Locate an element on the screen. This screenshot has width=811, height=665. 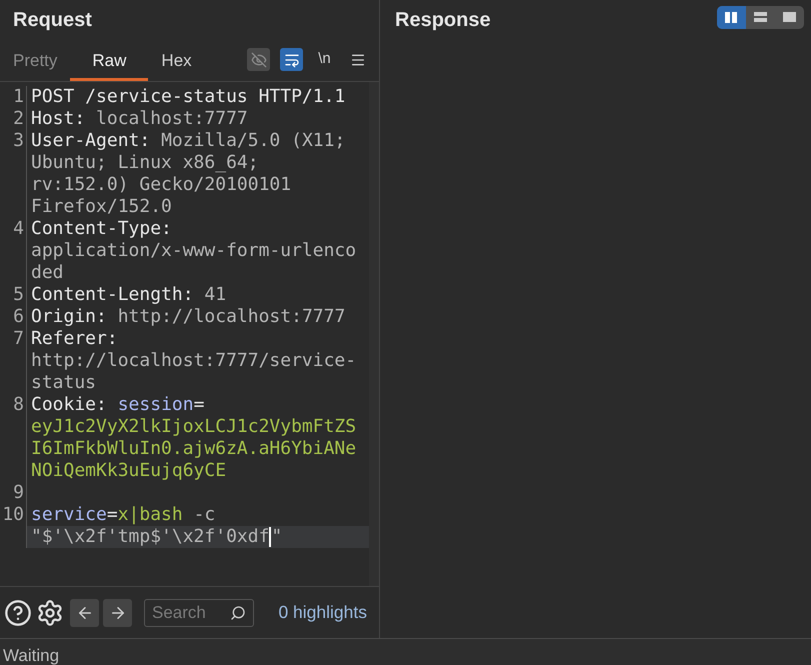
code-line: Origin: http://localhost:7777 is located at coordinates (188, 317).